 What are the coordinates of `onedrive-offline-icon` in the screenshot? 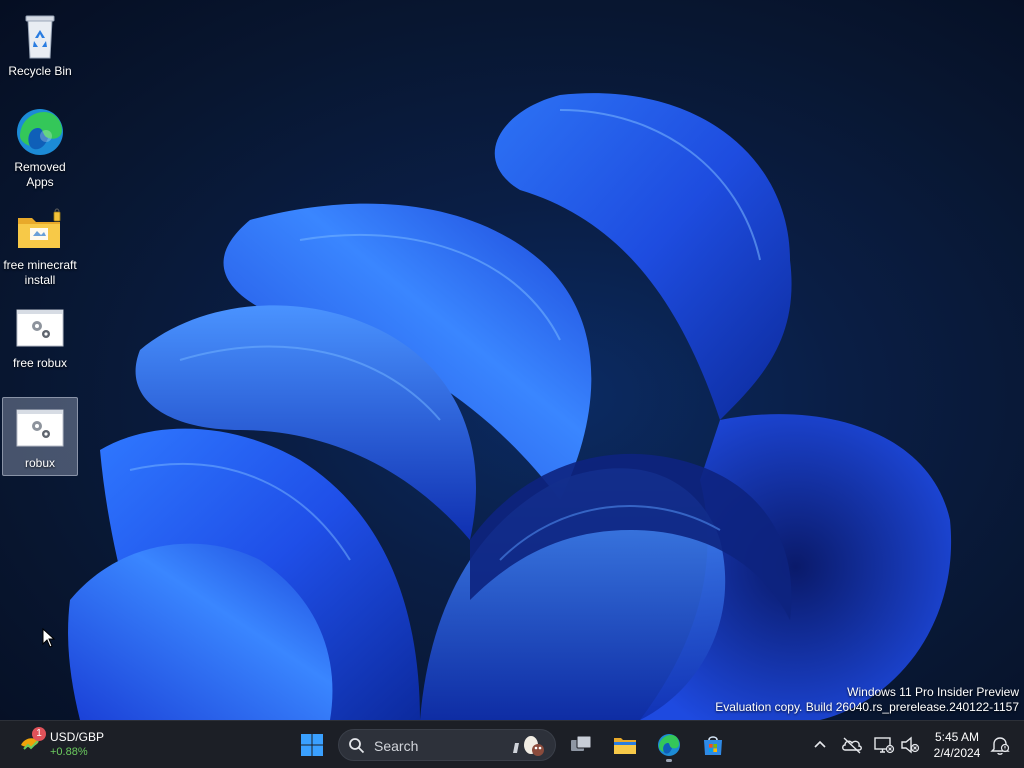 It's located at (852, 745).